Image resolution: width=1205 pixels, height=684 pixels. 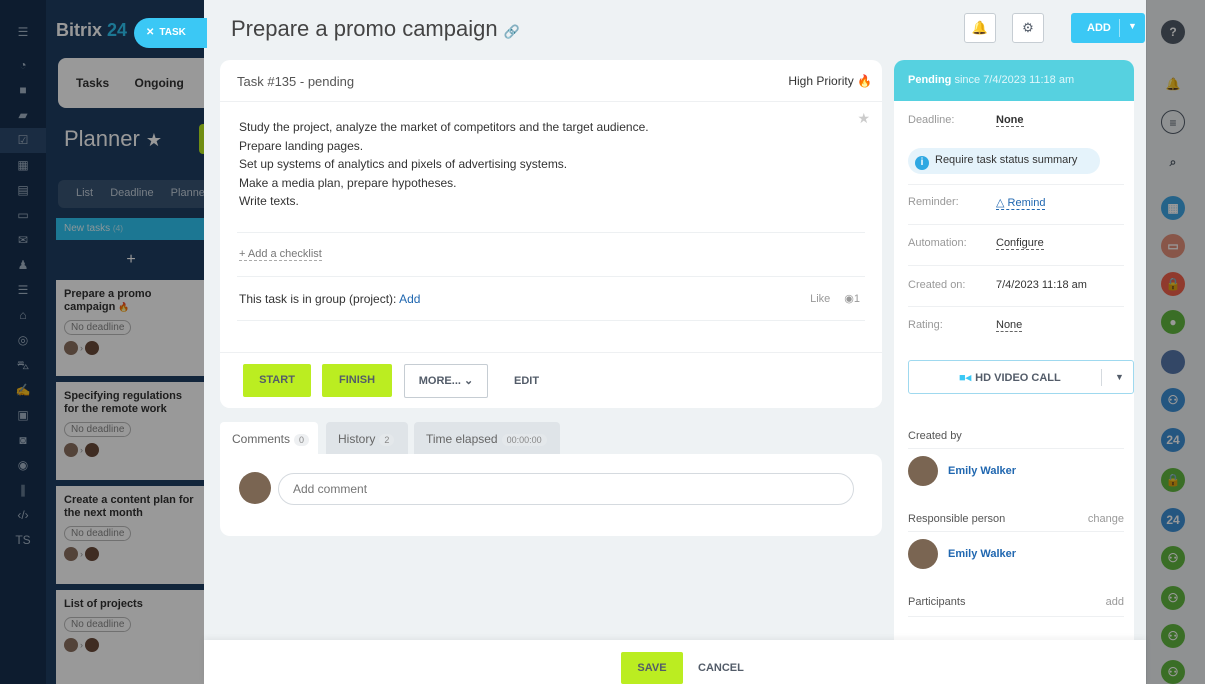 What do you see at coordinates (721, 668) in the screenshot?
I see `cancel-button: CANCEL` at bounding box center [721, 668].